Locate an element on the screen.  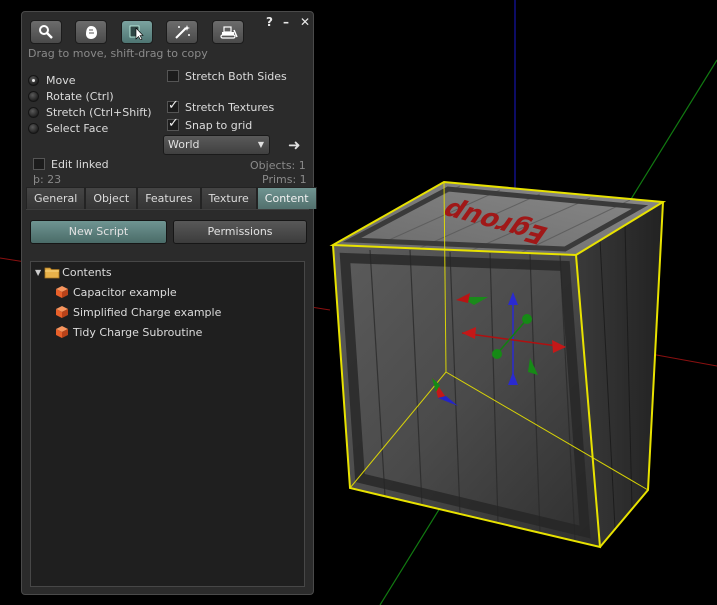
permissions-button: Permissions is located at coordinates (240, 232).